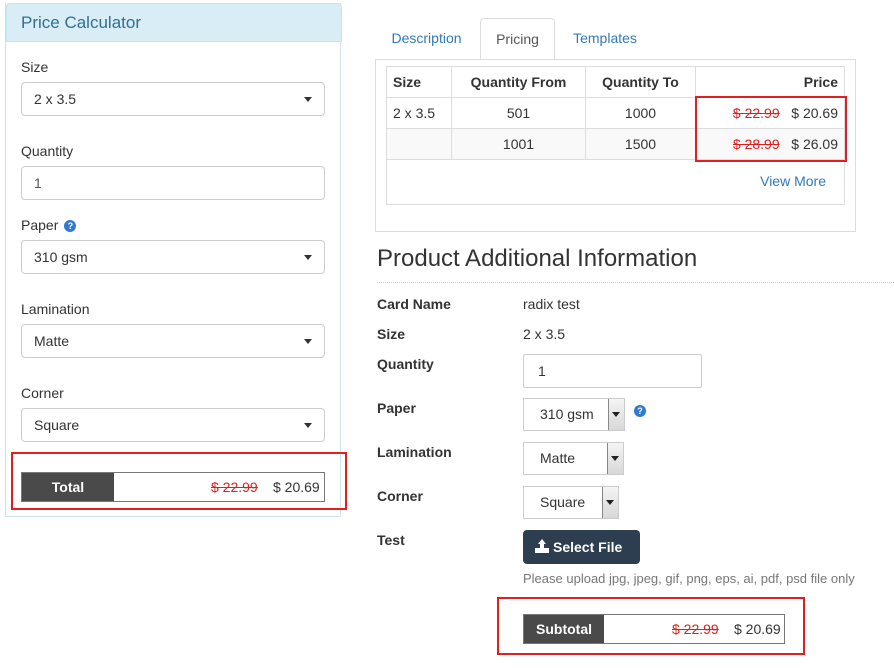 The image size is (894, 668). What do you see at coordinates (405, 364) in the screenshot?
I see `info-quantity-label: Quantity` at bounding box center [405, 364].